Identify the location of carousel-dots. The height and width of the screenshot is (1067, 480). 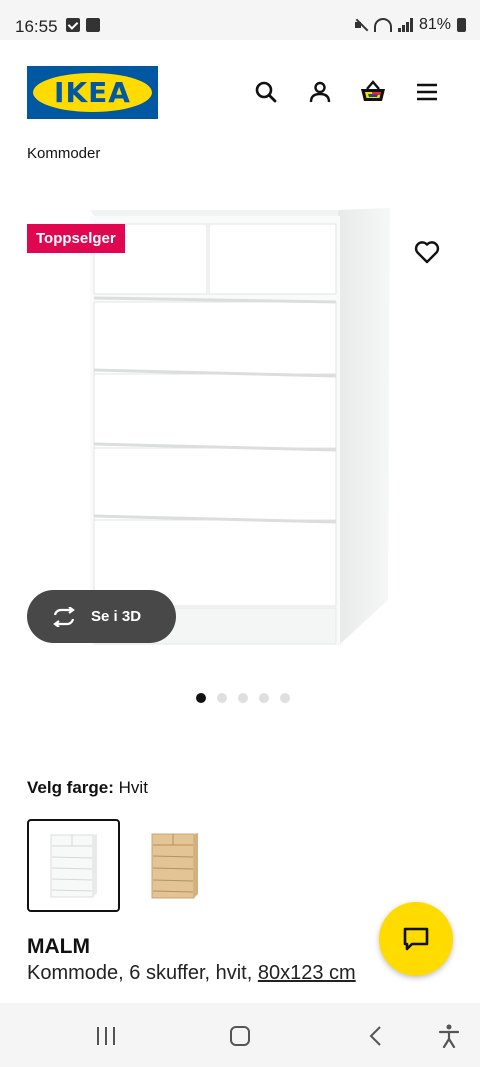
(240, 698).